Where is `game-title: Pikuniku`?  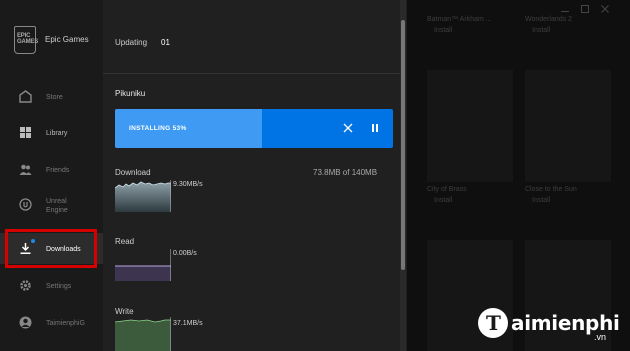 game-title: Pikuniku is located at coordinates (130, 93).